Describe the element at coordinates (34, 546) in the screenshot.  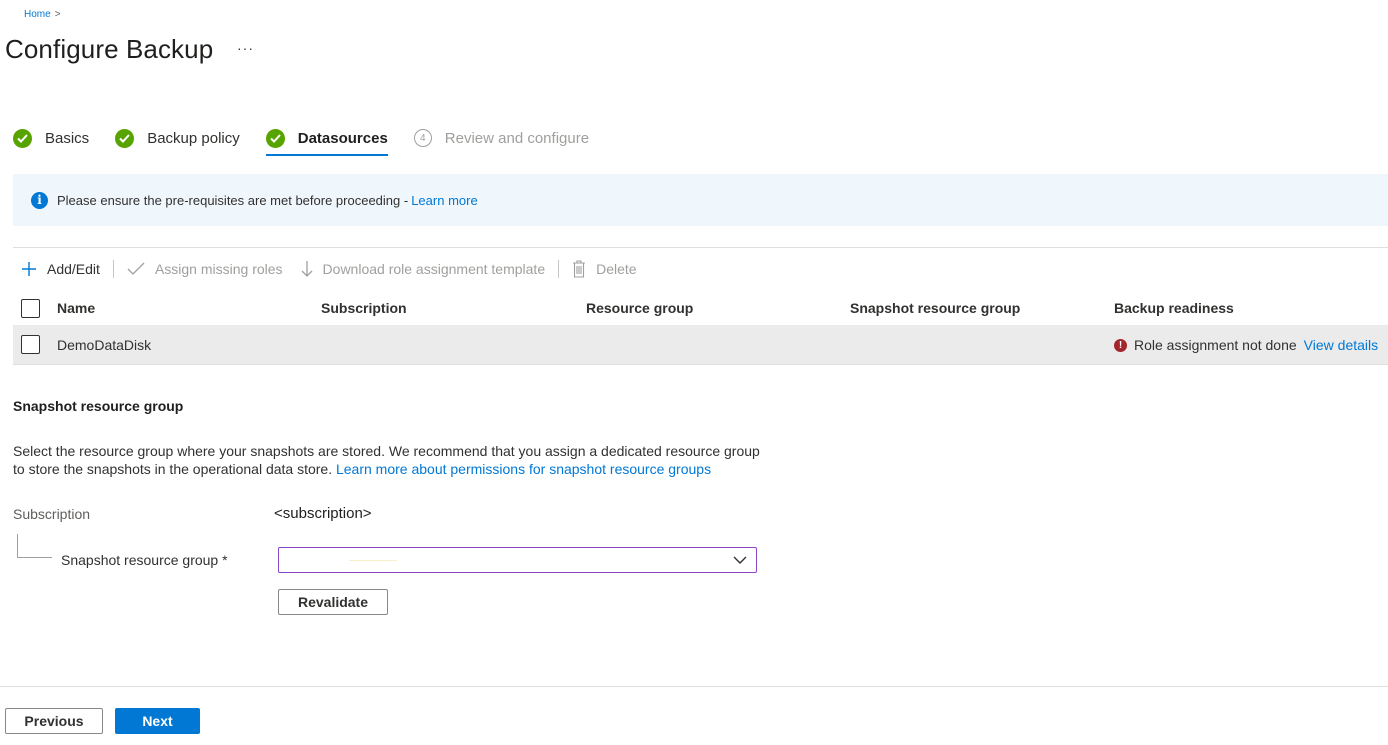
I see `tree-connector` at that location.